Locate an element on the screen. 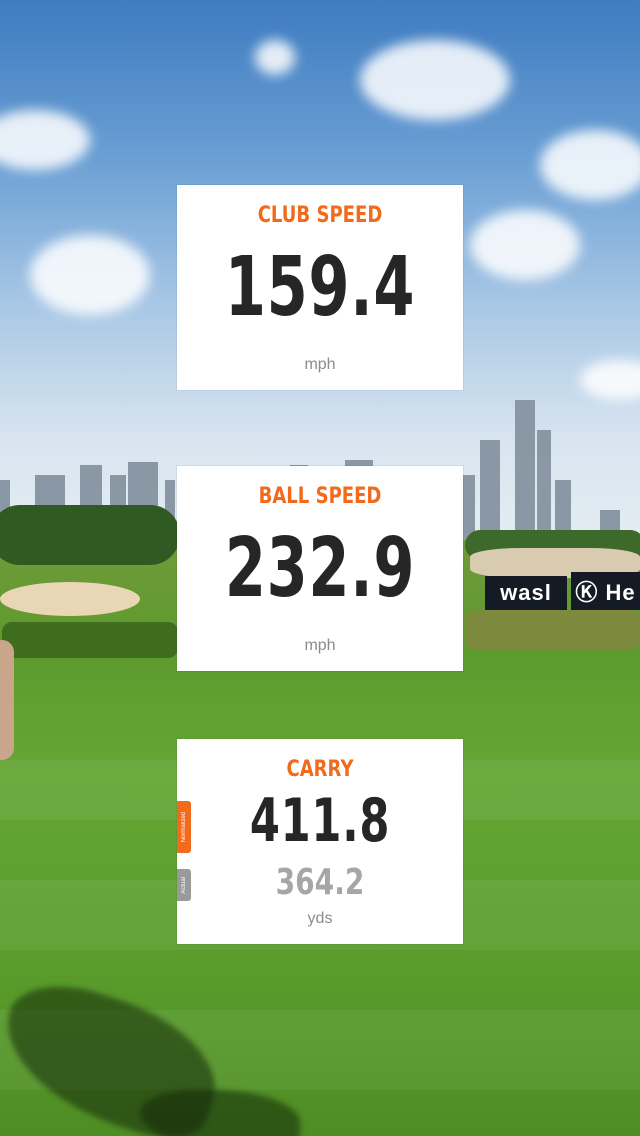 This screenshot has width=640, height=1136. carry-label: CARRY is located at coordinates (320, 769).